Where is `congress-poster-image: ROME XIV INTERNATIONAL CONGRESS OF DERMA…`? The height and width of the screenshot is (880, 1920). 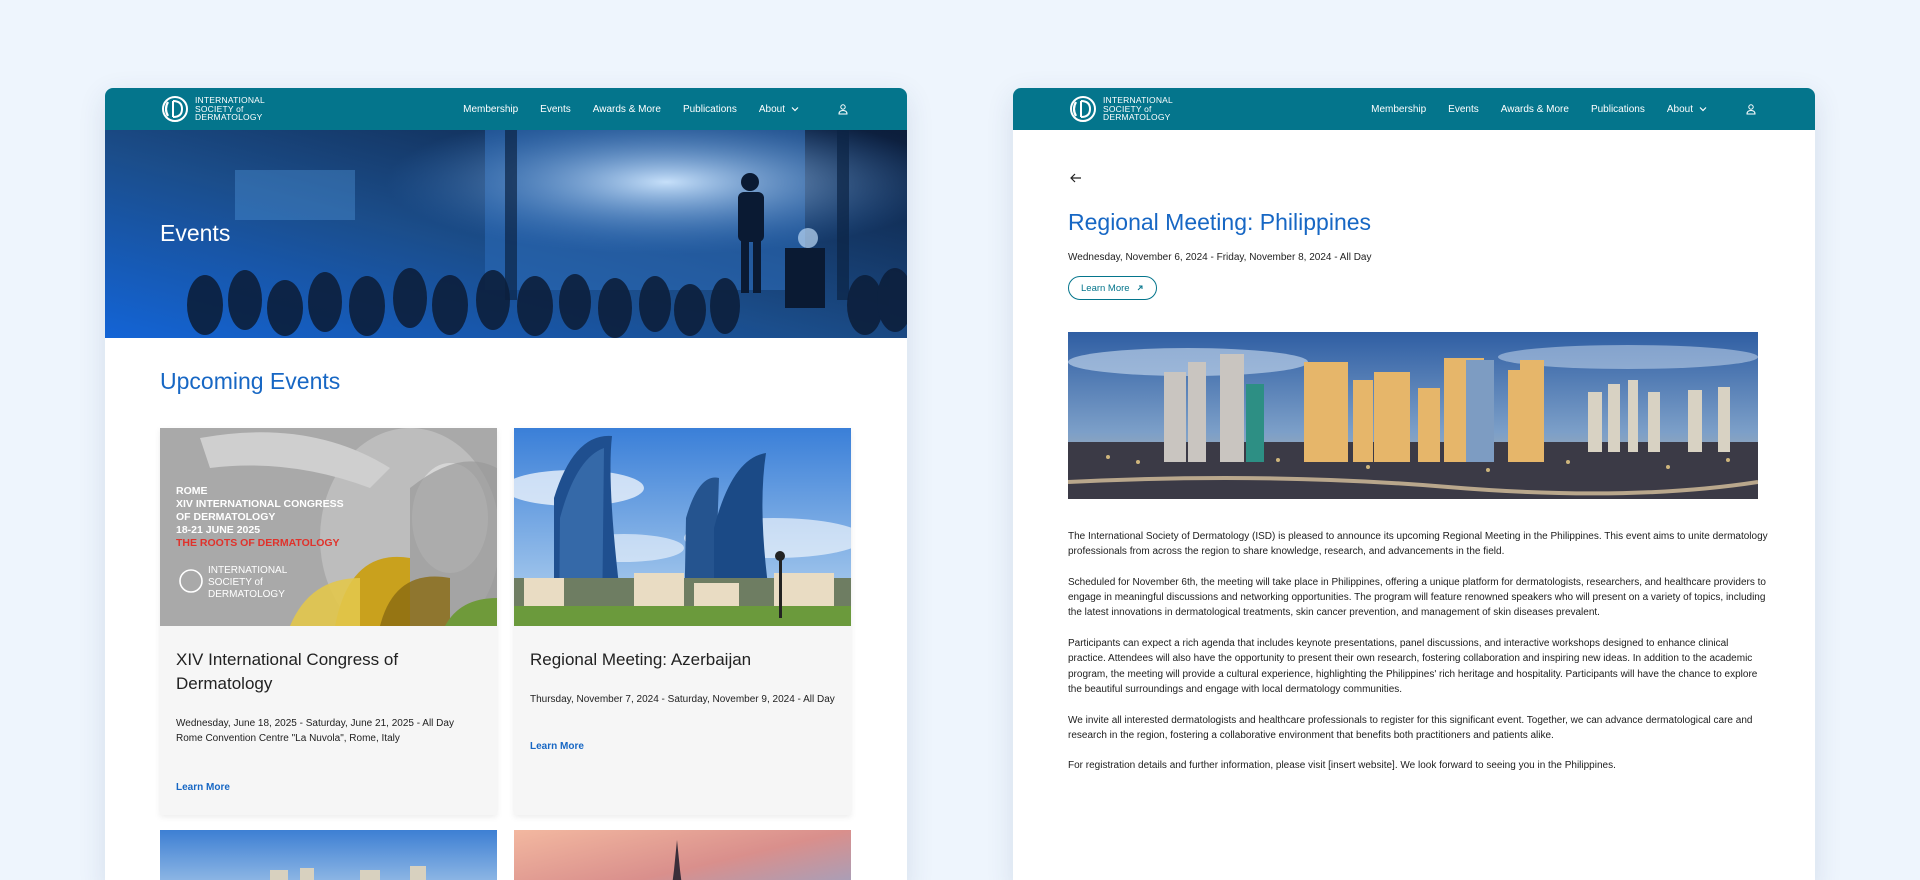
congress-poster-image: ROME XIV INTERNATIONAL CONGRESS OF DERMA… is located at coordinates (328, 527).